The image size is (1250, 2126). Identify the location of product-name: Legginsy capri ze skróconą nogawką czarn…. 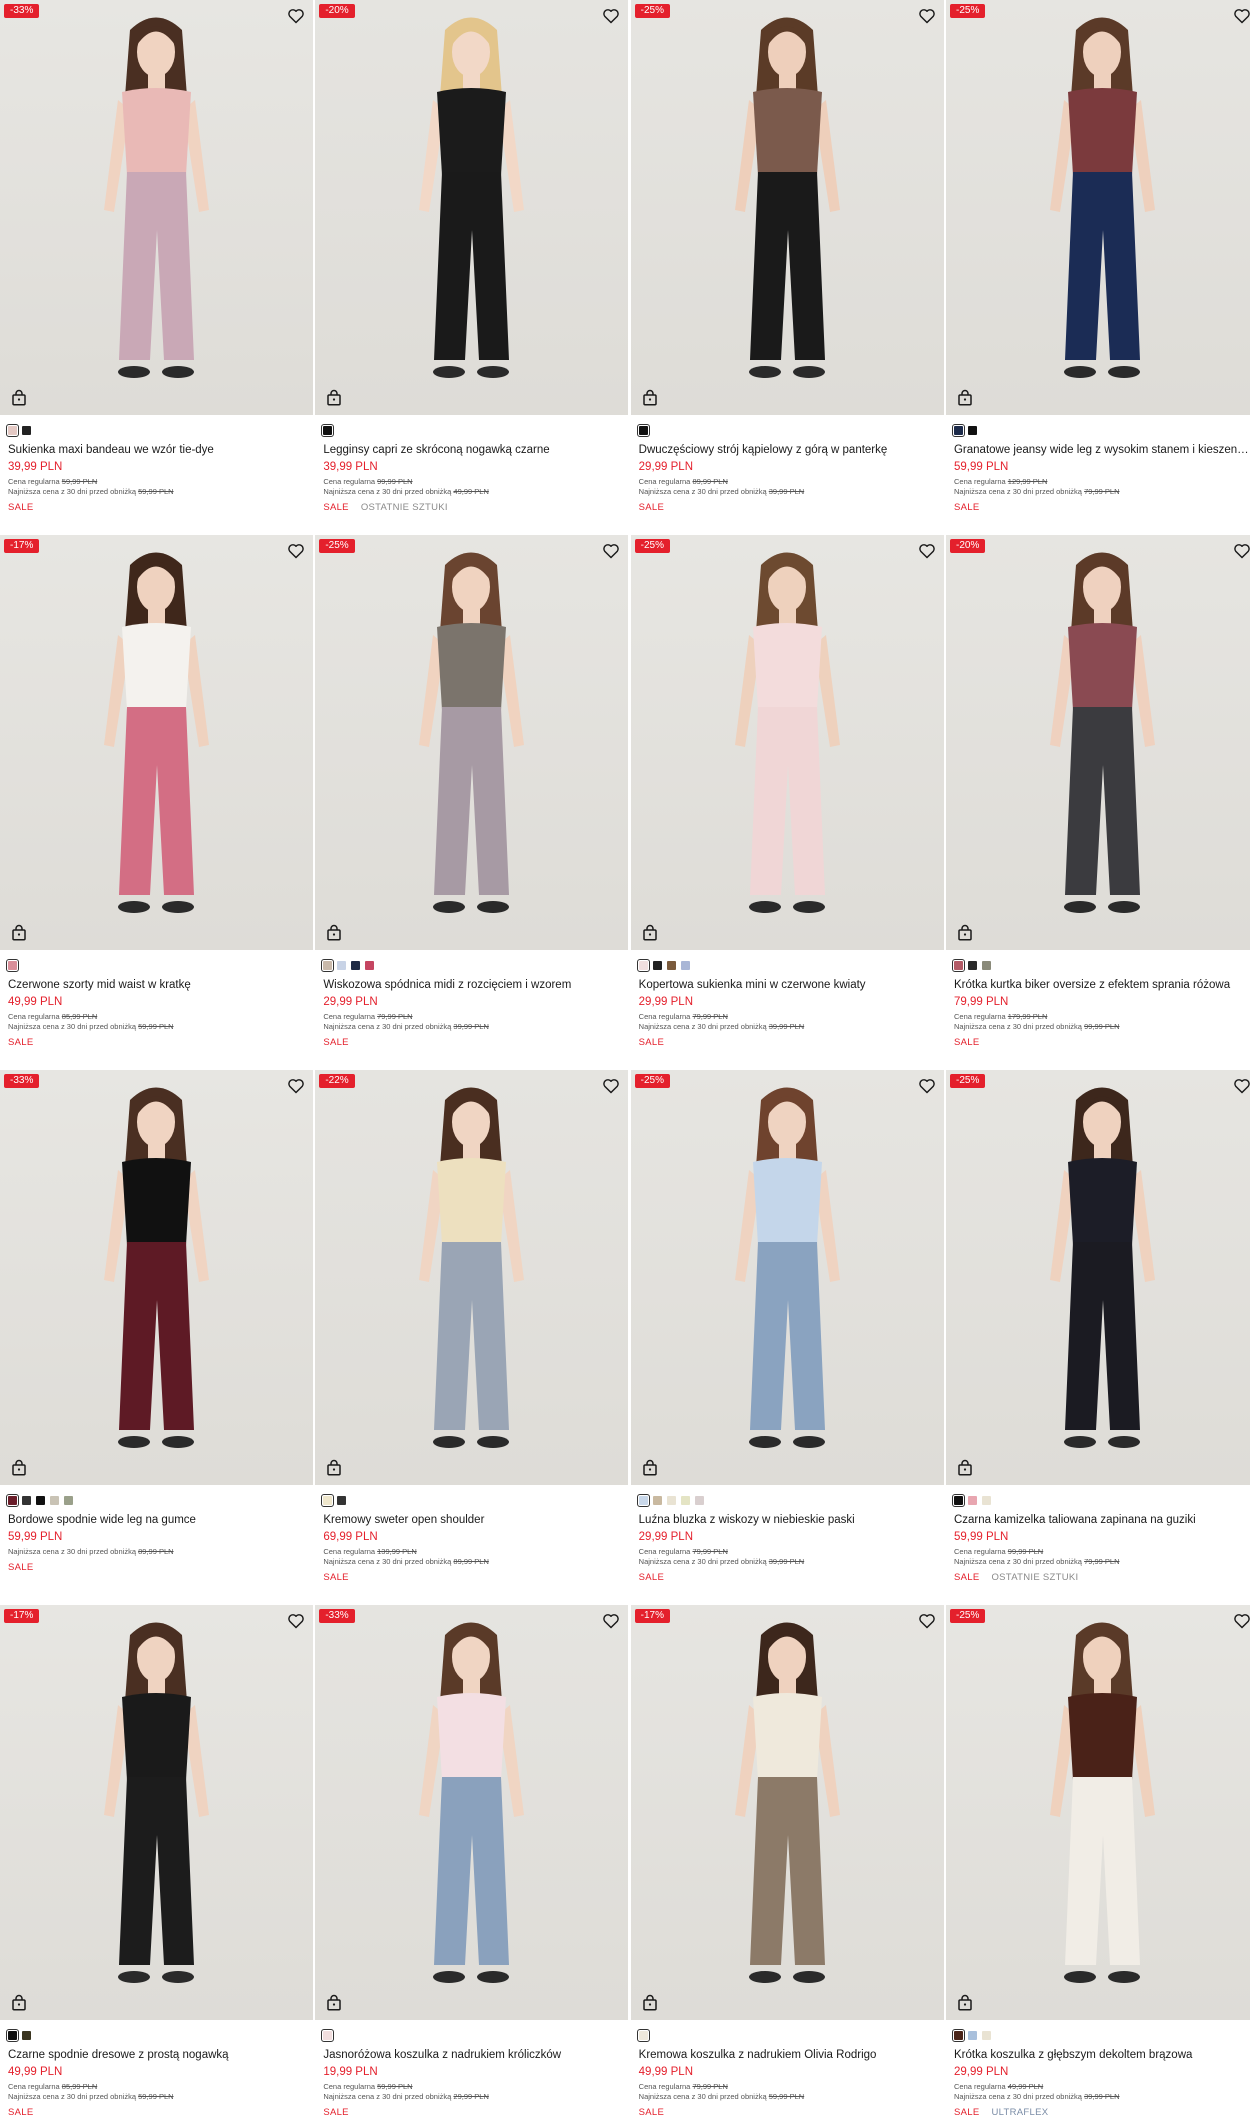
(471, 450).